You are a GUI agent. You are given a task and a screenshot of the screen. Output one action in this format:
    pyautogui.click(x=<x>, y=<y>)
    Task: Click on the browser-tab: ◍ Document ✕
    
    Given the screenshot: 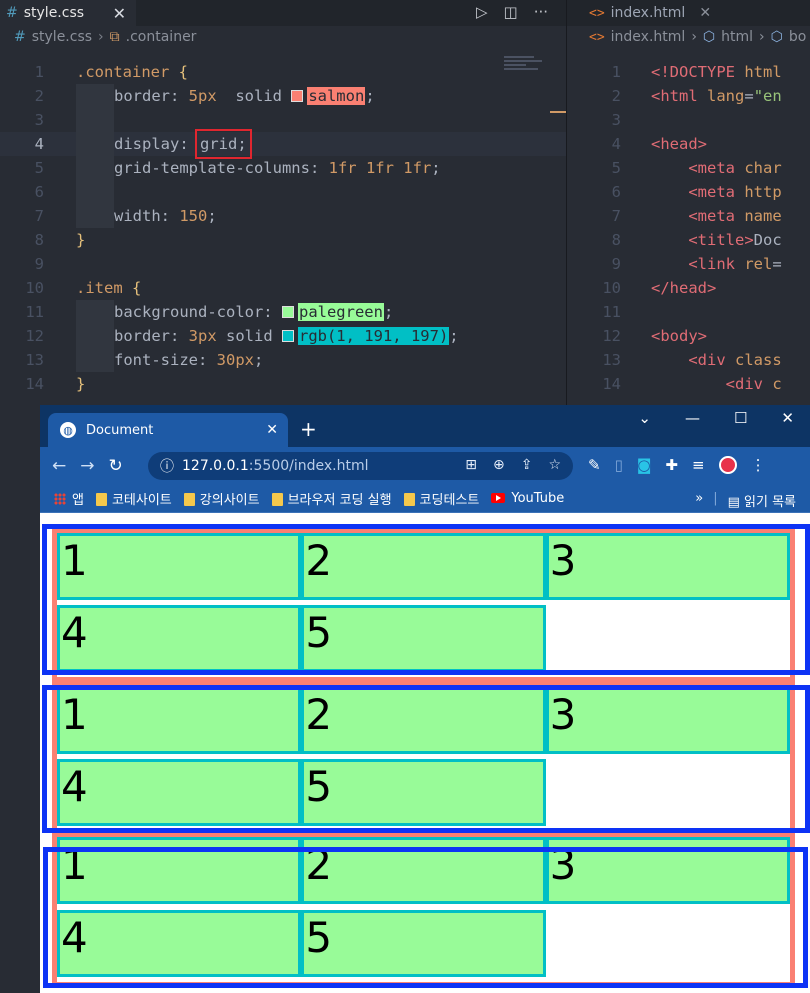 What is the action you would take?
    pyautogui.click(x=168, y=430)
    